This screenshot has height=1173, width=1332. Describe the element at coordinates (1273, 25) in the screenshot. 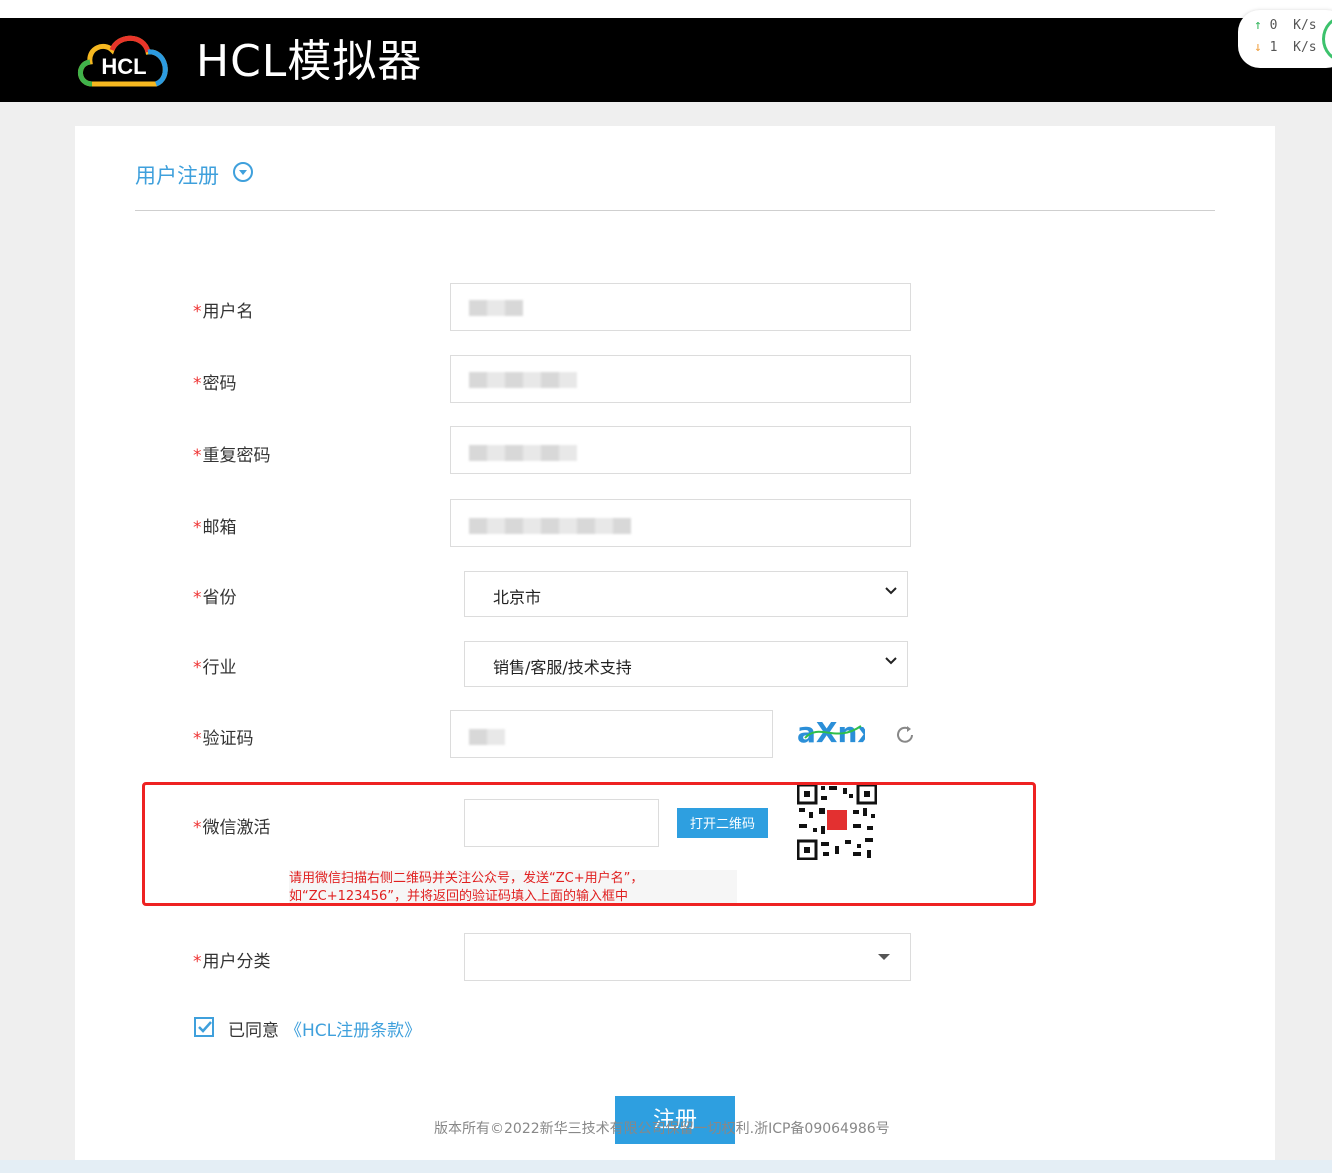

I see `upload-value: 0` at that location.